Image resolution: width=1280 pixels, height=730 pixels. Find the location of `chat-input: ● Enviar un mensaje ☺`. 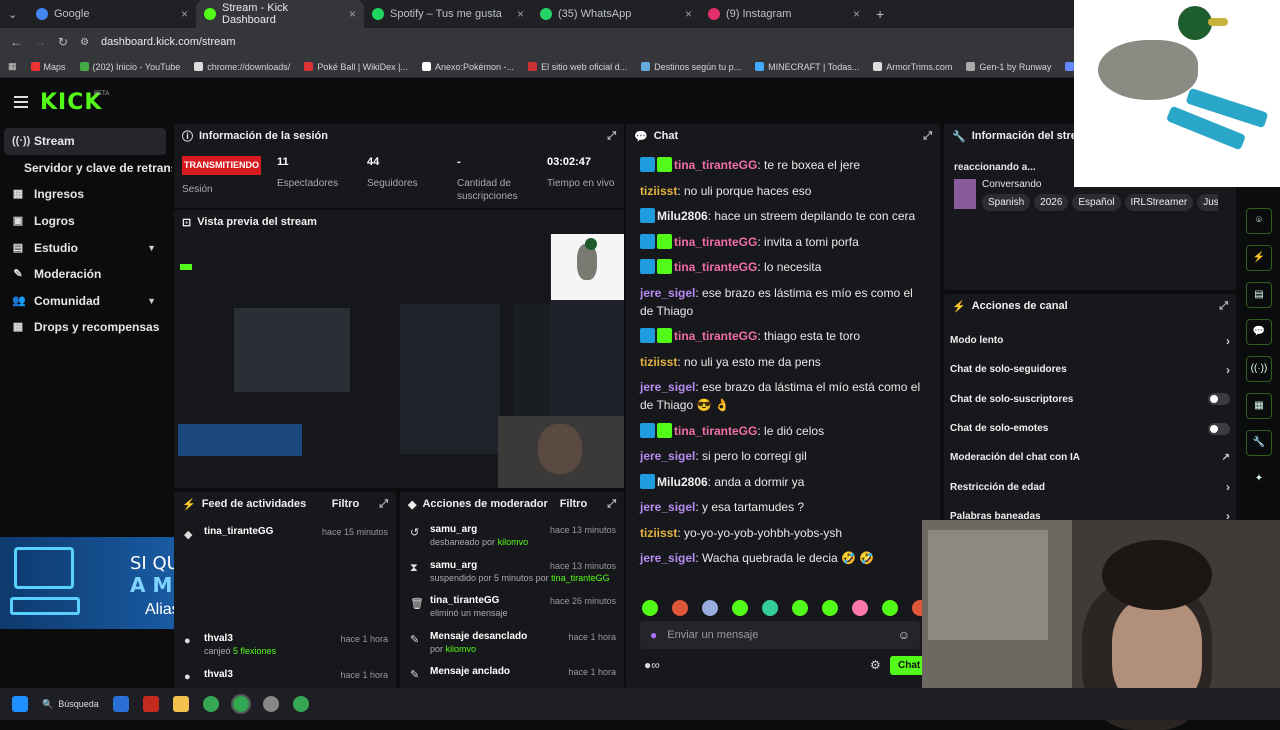

chat-input: ● Enviar un mensaje ☺ is located at coordinates (780, 635).